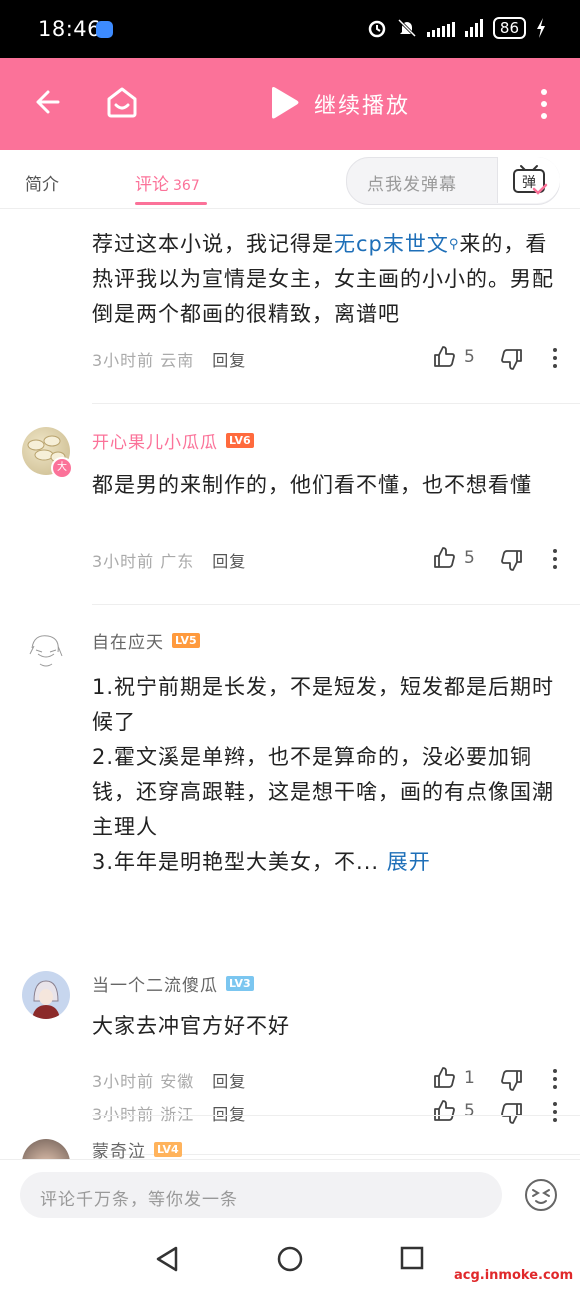 The height and width of the screenshot is (1291, 580). What do you see at coordinates (240, 983) in the screenshot?
I see `level-badge: LV3` at bounding box center [240, 983].